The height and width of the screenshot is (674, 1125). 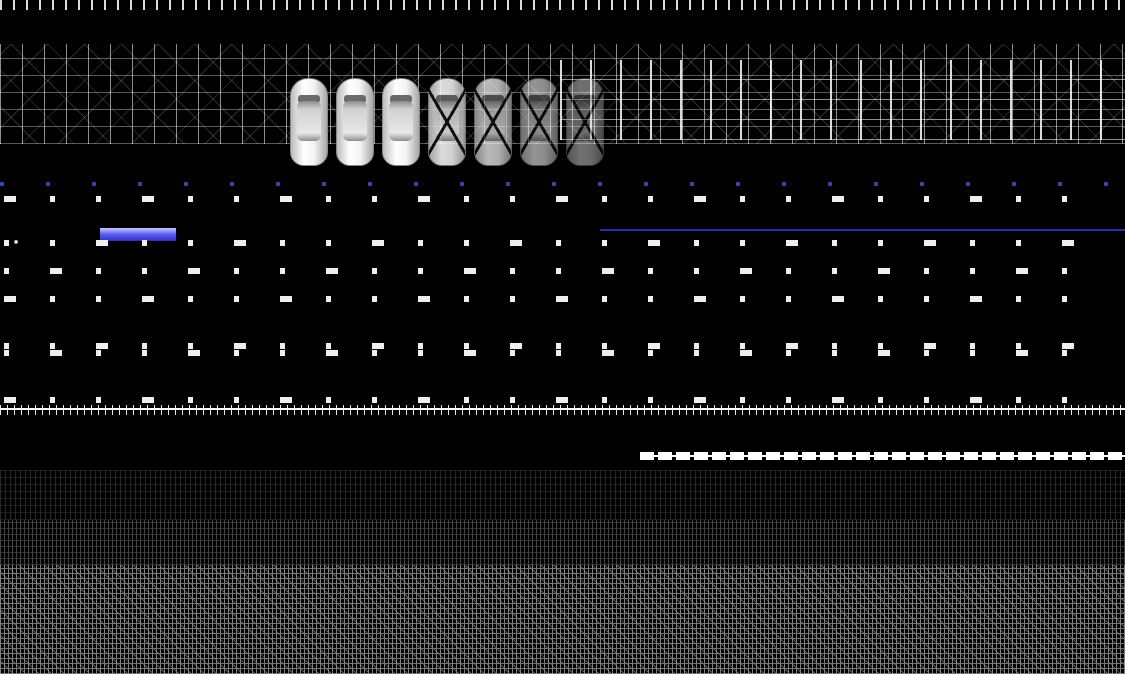 I want to click on white-rule-right, so click(x=882, y=456).